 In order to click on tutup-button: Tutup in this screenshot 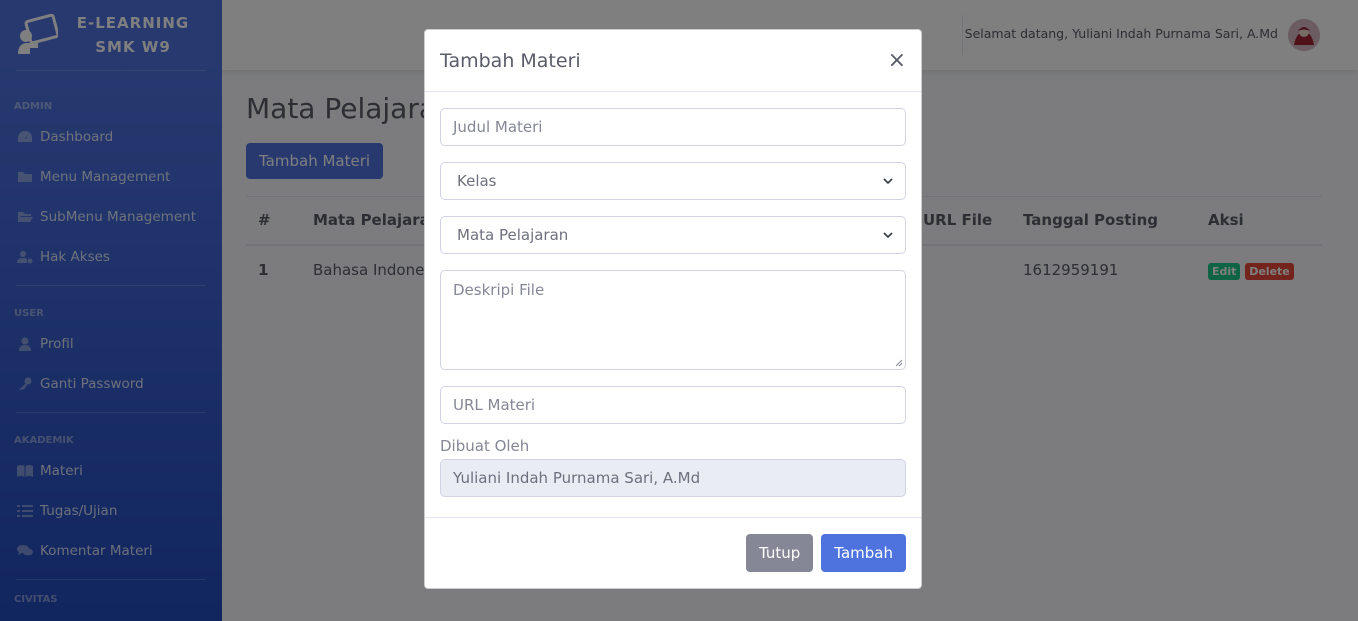, I will do `click(779, 553)`.